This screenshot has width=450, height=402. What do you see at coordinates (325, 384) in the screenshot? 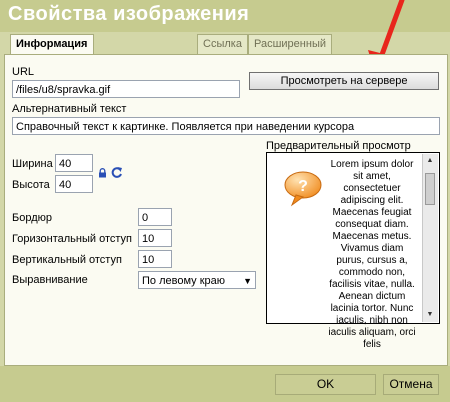
I see `ok-button: OK` at bounding box center [325, 384].